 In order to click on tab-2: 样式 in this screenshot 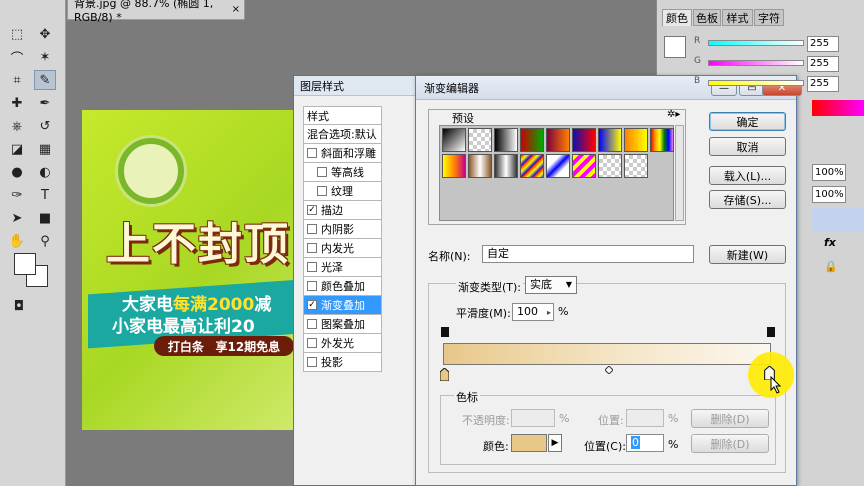, I will do `click(737, 17)`.